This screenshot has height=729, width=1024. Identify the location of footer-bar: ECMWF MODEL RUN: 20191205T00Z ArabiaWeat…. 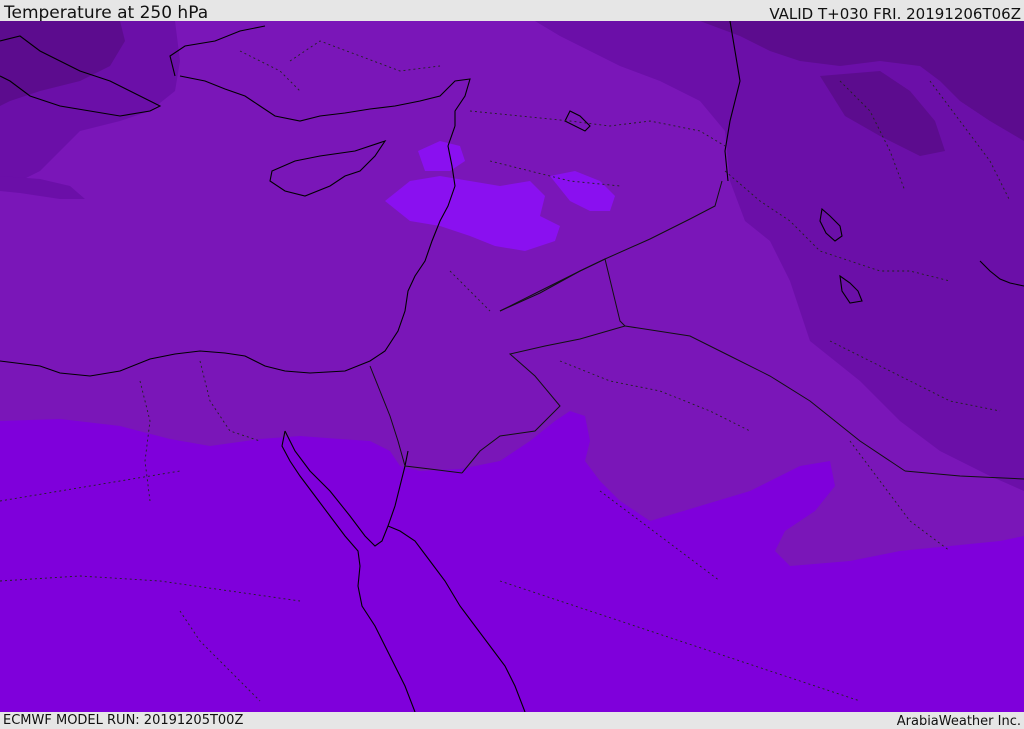
(512, 720).